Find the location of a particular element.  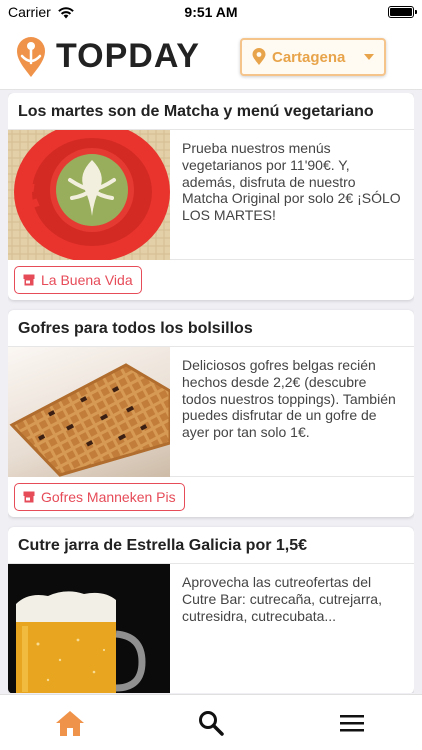

venue-name: Gofres Manneken Pis is located at coordinates (108, 497).